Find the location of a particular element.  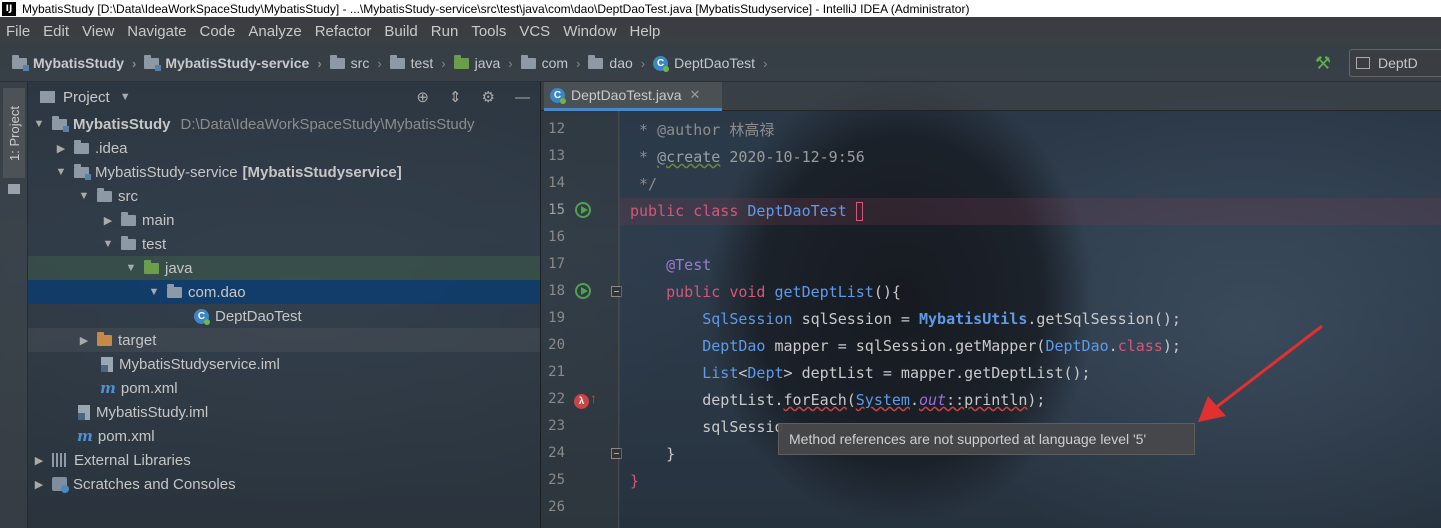

tree-item-idea: ▶ .idea is located at coordinates (284, 148).